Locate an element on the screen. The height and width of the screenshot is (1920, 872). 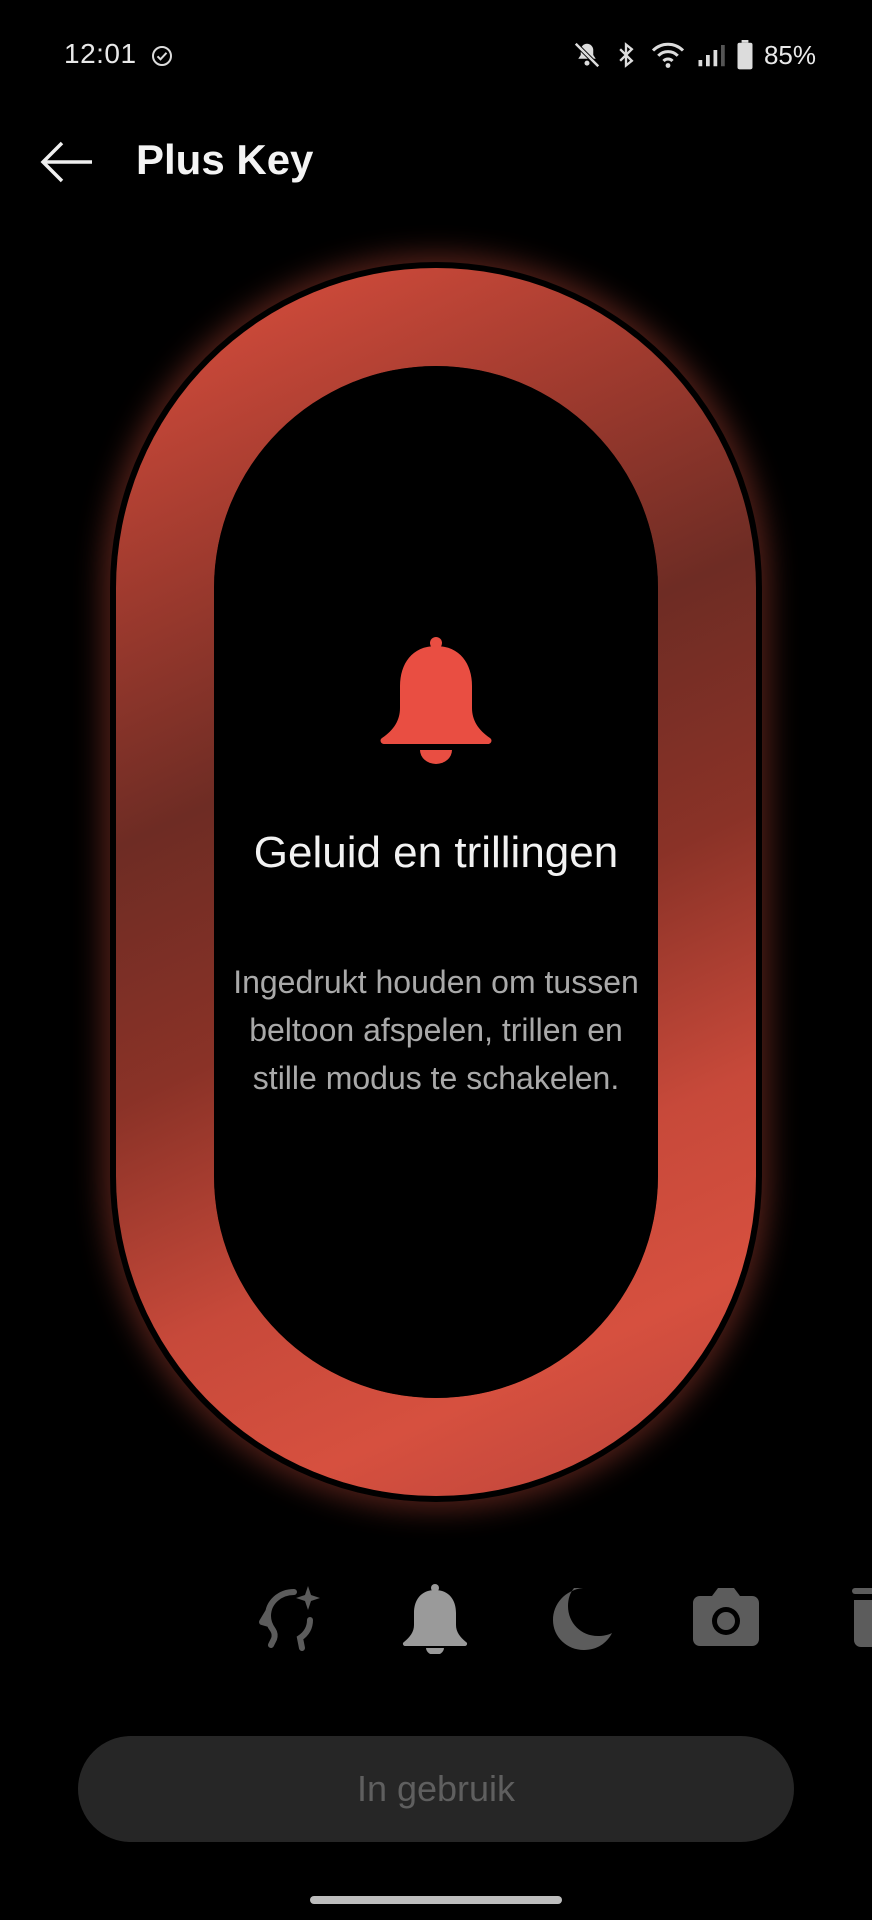
partial-icon is located at coordinates (860, 1618).